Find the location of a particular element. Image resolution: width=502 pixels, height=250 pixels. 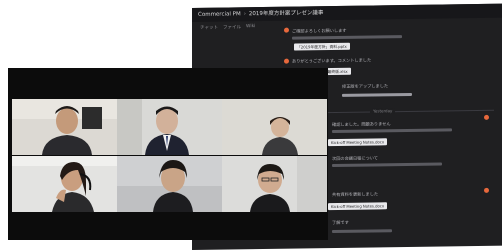

file-attachment: 「2019年度方針」資料.pptx is located at coordinates (322, 46).